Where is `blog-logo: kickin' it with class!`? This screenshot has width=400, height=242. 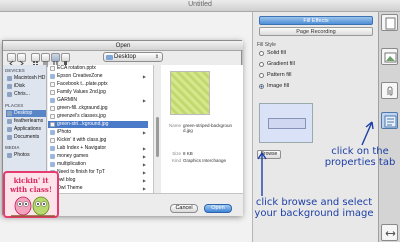
blog-logo: kickin' it with class! is located at coordinates (31, 194).